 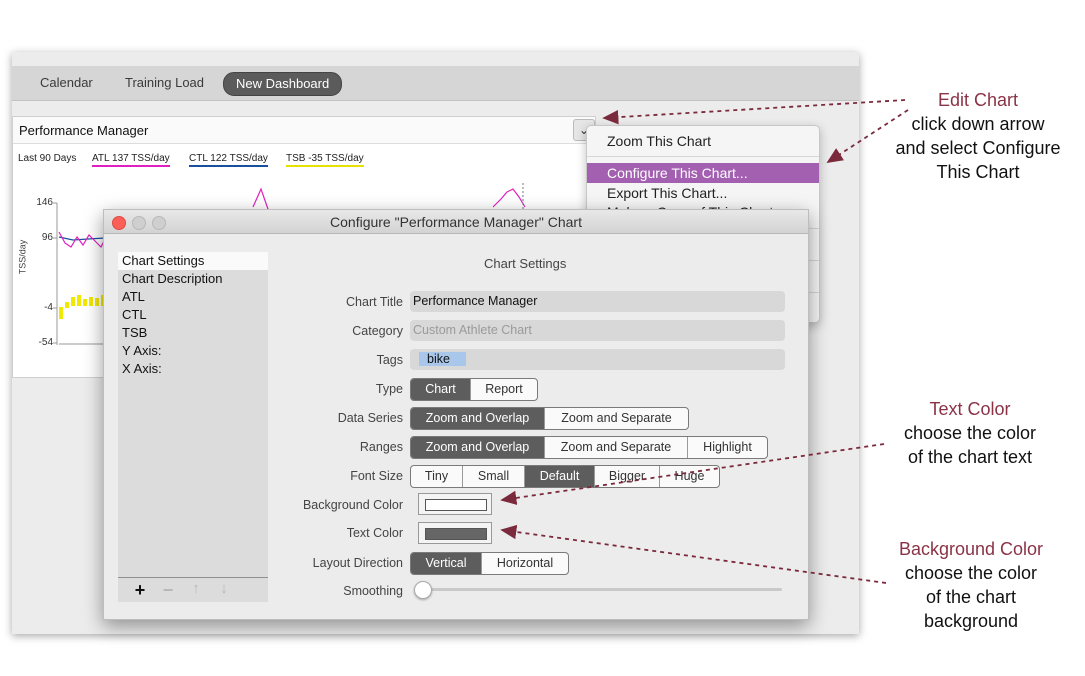 I want to click on data-series-zoom-separate: Zoom and Separate, so click(x=616, y=418).